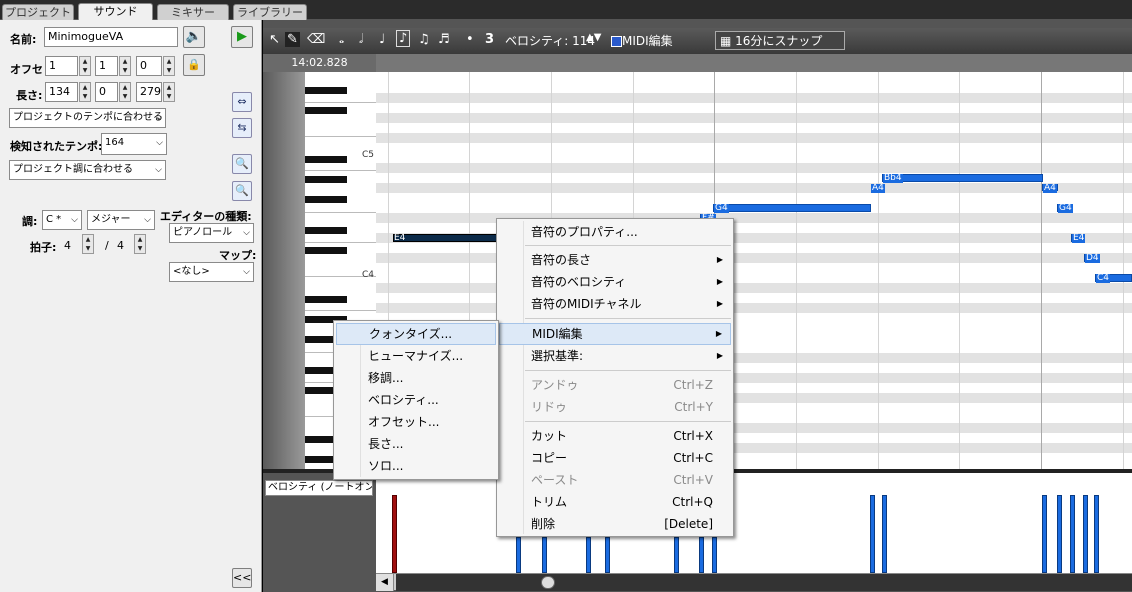 The height and width of the screenshot is (592, 1132). Describe the element at coordinates (642, 40) in the screenshot. I see `midi-edit-button: MIDI編集` at that location.